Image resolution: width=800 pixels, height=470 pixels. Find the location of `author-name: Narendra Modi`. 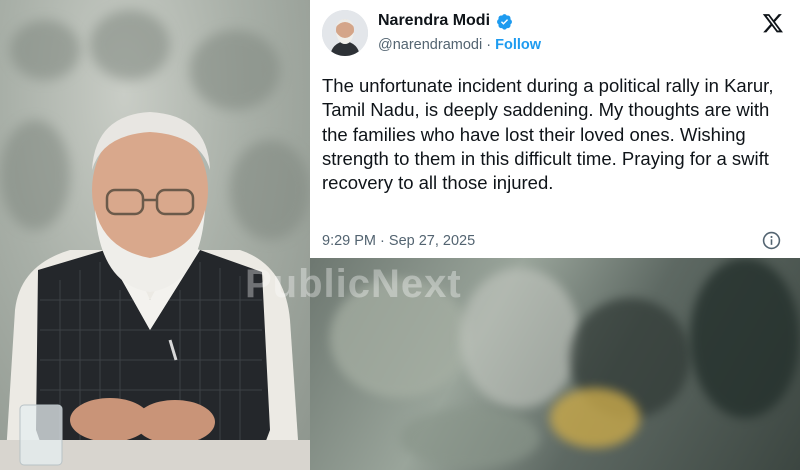

author-name: Narendra Modi is located at coordinates (434, 21).